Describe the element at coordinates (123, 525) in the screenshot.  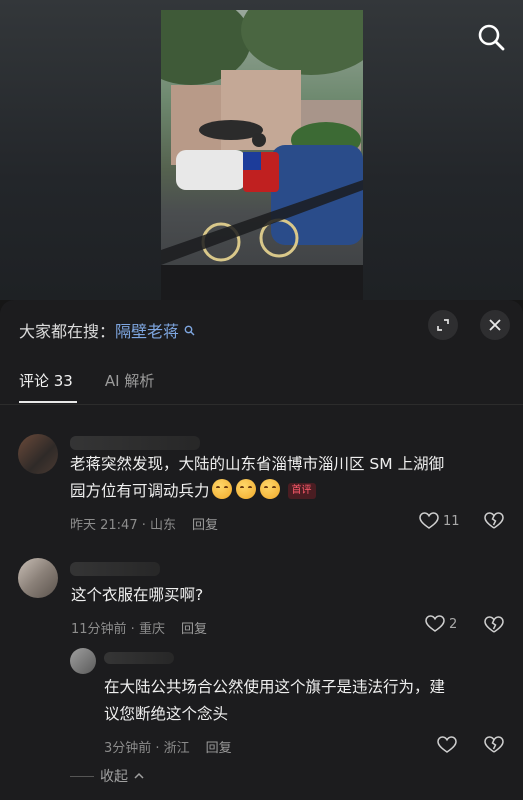
I see `comment-time-location: 昨天 21:47 · 山东` at that location.